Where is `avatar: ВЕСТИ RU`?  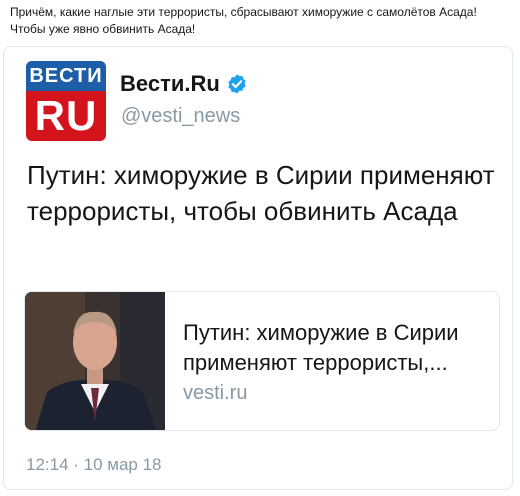
avatar: ВЕСТИ RU is located at coordinates (66, 101).